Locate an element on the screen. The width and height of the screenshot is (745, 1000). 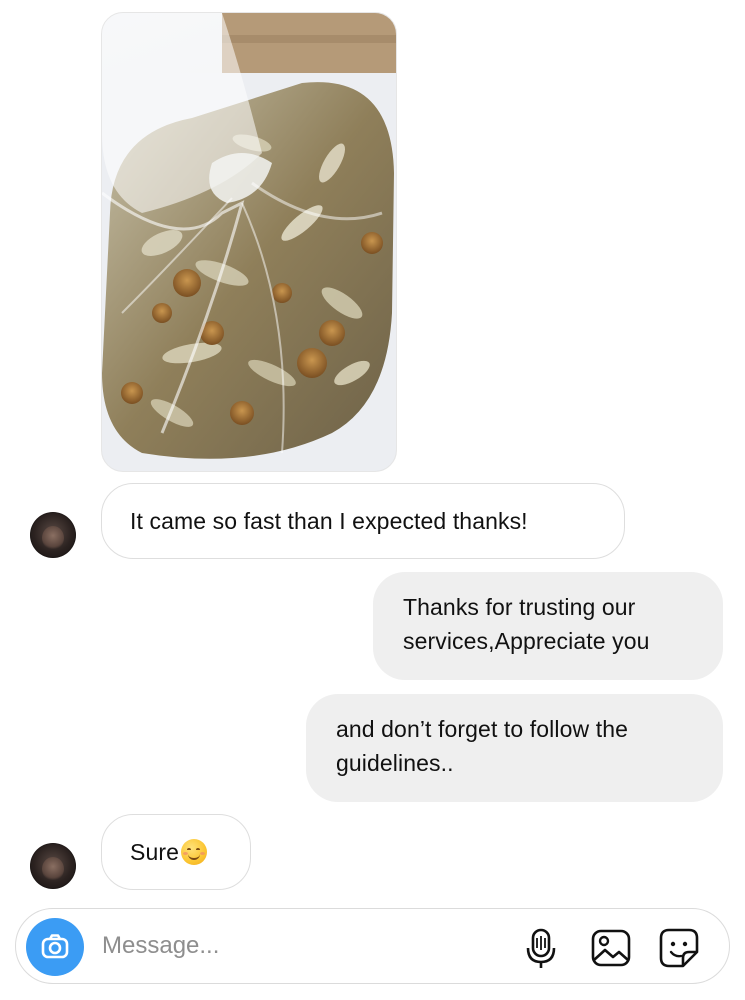
sticker-icon is located at coordinates (679, 948).